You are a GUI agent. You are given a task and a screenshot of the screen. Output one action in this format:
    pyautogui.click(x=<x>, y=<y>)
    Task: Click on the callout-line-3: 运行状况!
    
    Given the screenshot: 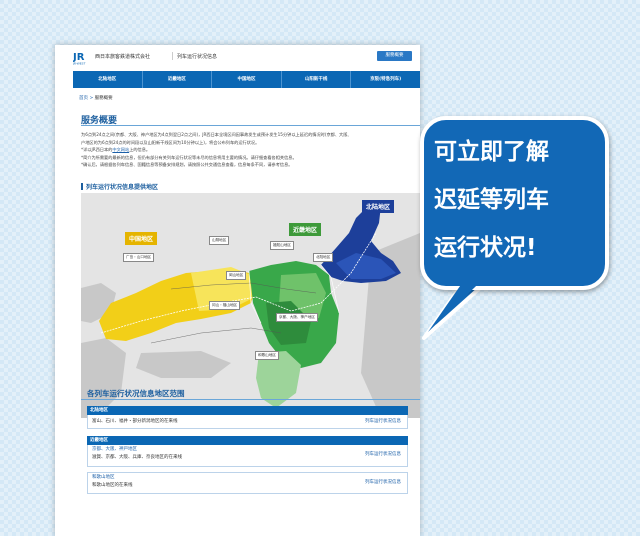 What is the action you would take?
    pyautogui.click(x=485, y=248)
    